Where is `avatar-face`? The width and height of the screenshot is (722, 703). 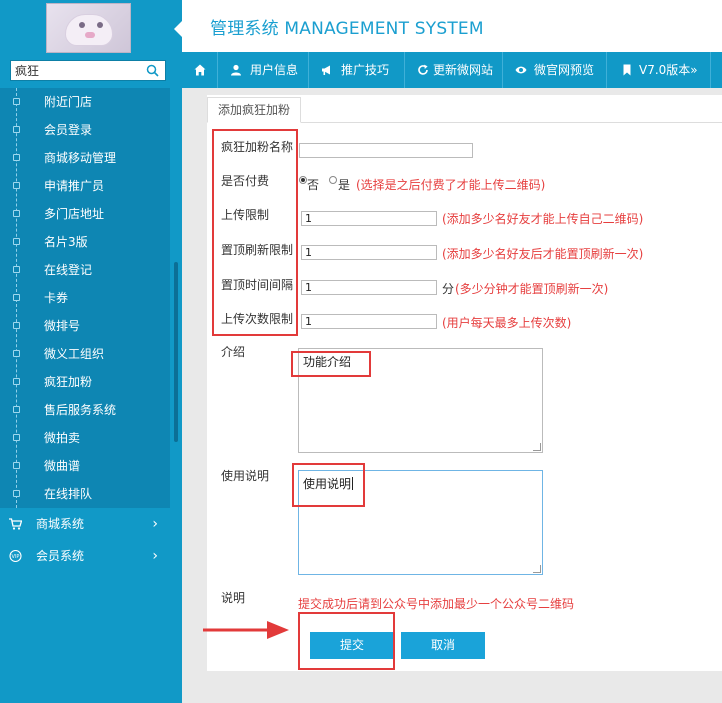
avatar-face is located at coordinates (89, 30).